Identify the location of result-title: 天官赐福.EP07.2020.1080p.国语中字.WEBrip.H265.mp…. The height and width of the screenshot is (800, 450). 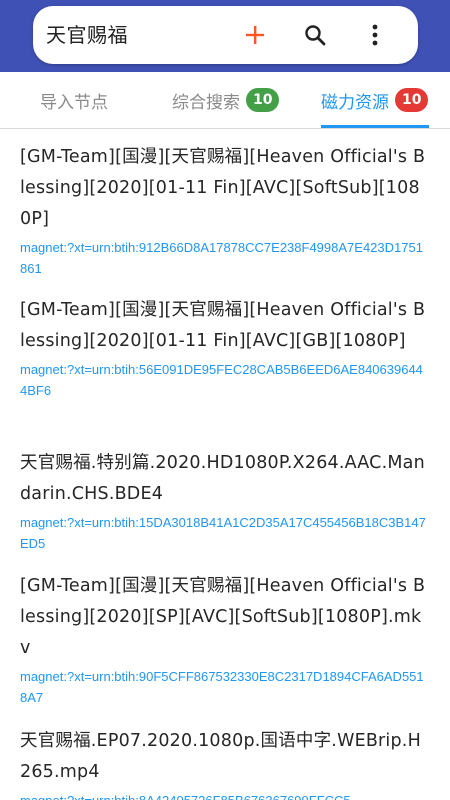
(220, 756).